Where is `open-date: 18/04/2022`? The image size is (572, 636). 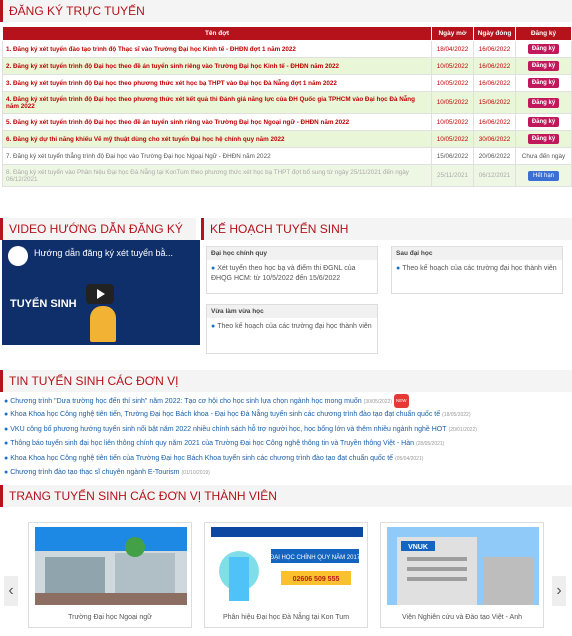
open-date: 18/04/2022 is located at coordinates (452, 49).